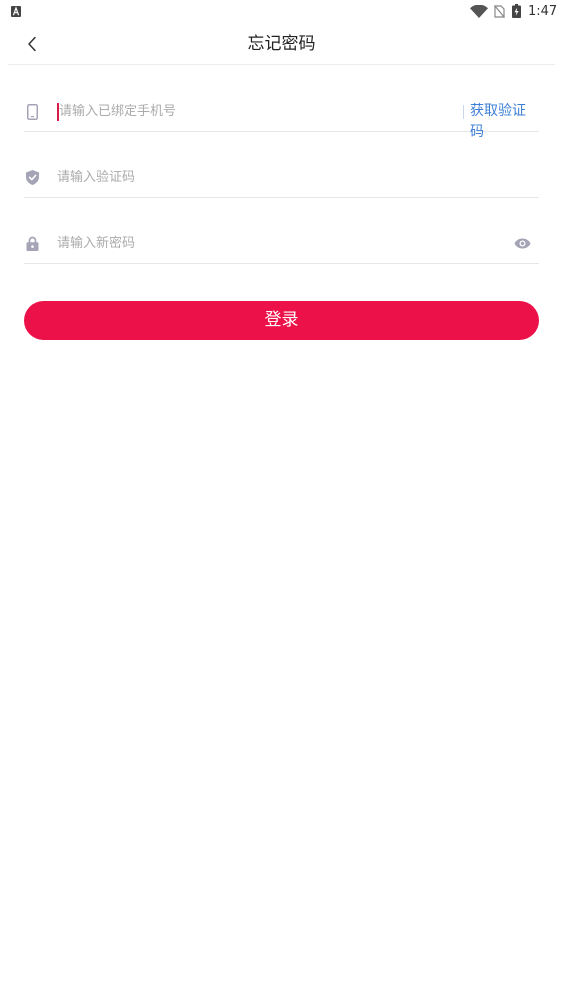 This screenshot has height=1001, width=563. Describe the element at coordinates (543, 11) in the screenshot. I see `status-time: 1:47` at that location.